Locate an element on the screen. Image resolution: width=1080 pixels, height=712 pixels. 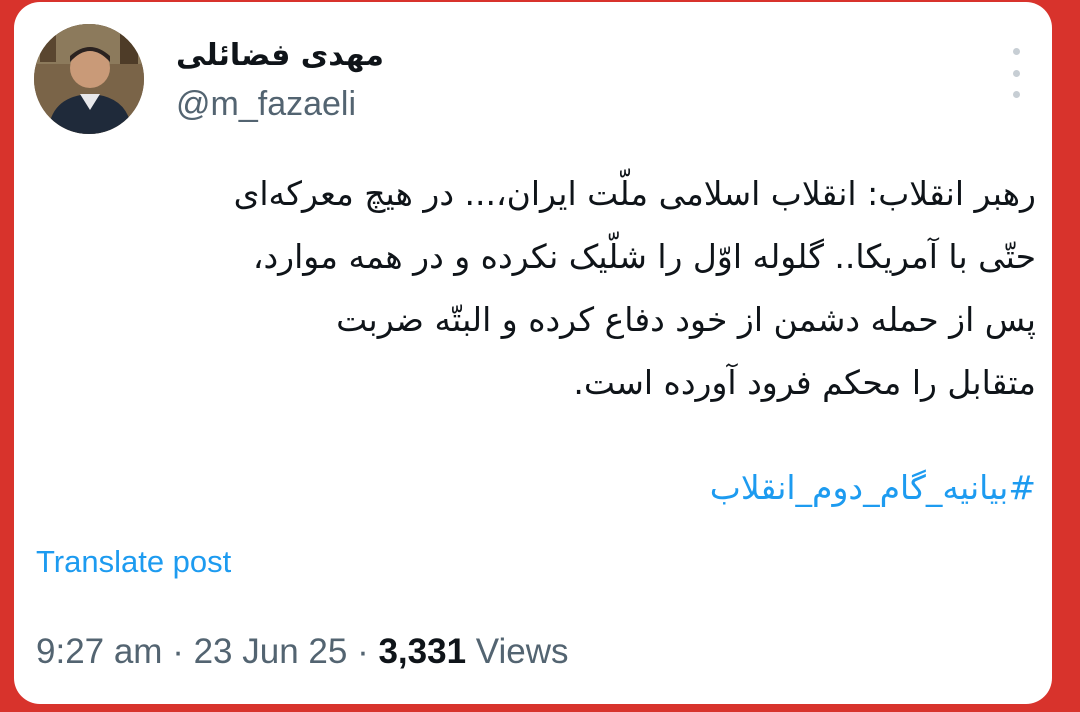
more-vertical-icon is located at coordinates (1016, 73).